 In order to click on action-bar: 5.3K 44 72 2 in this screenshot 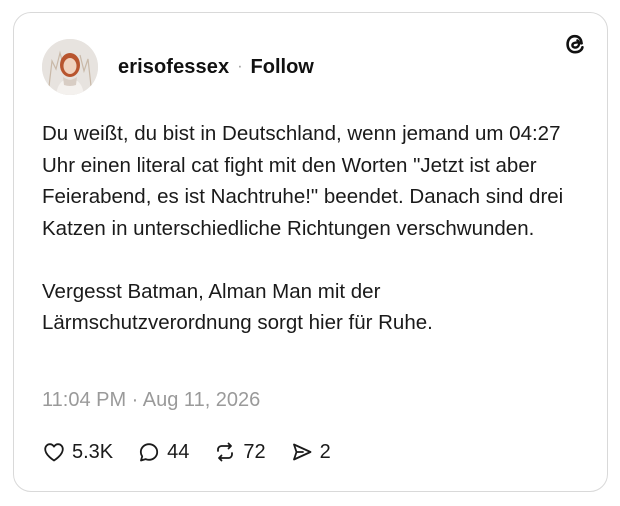, I will do `click(198, 452)`.